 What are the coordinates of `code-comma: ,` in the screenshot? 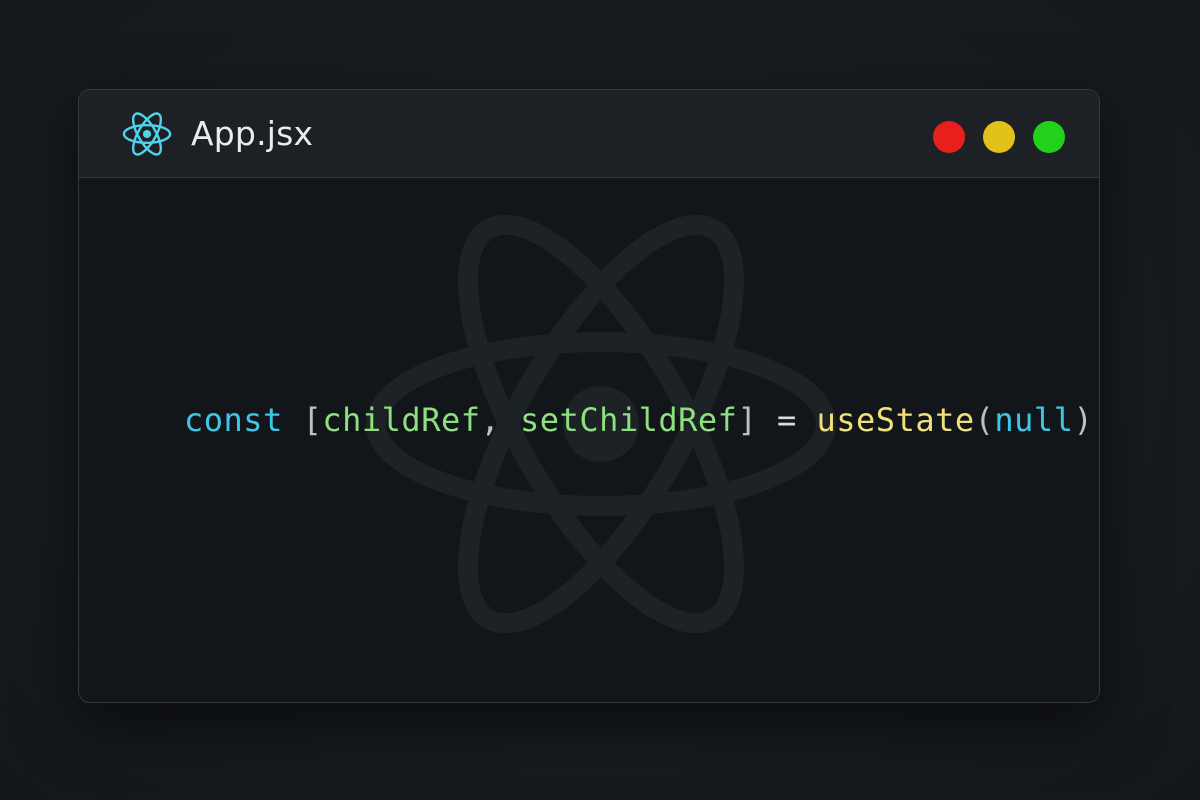 It's located at (490, 420).